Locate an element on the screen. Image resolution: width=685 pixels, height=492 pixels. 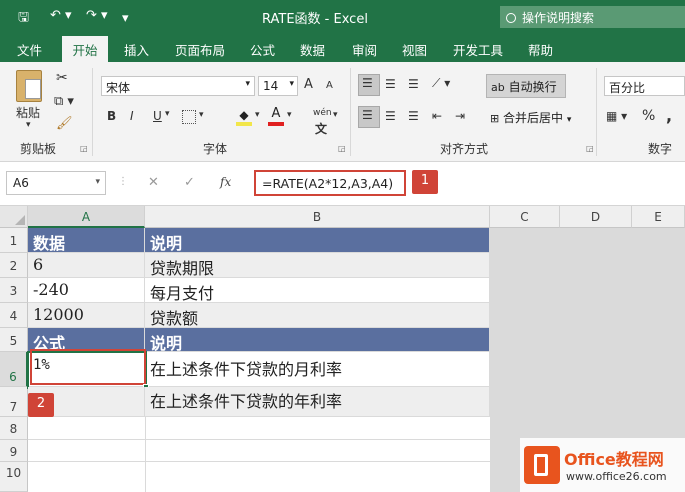
enter-icon: ✓ is located at coordinates (189, 182).